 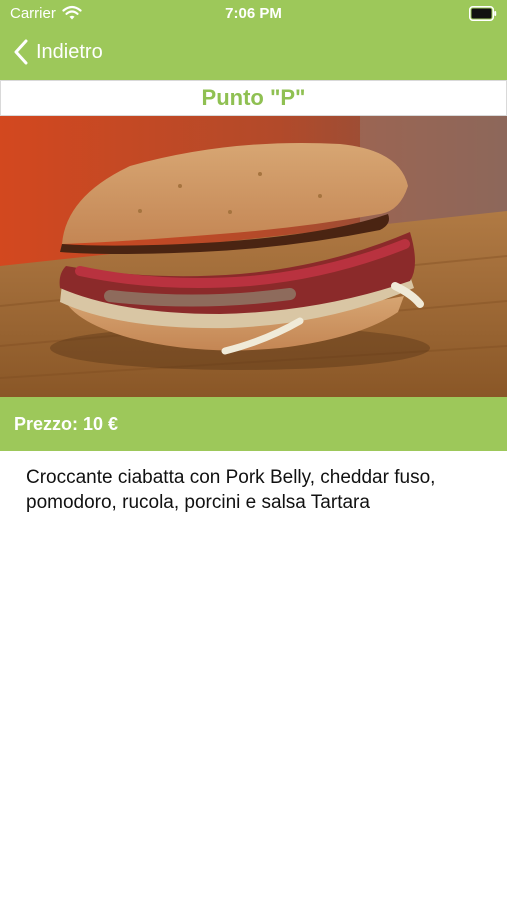 What do you see at coordinates (253, 40) in the screenshot?
I see `navigation-header: Carrier 7:06 PM Indietro` at bounding box center [253, 40].